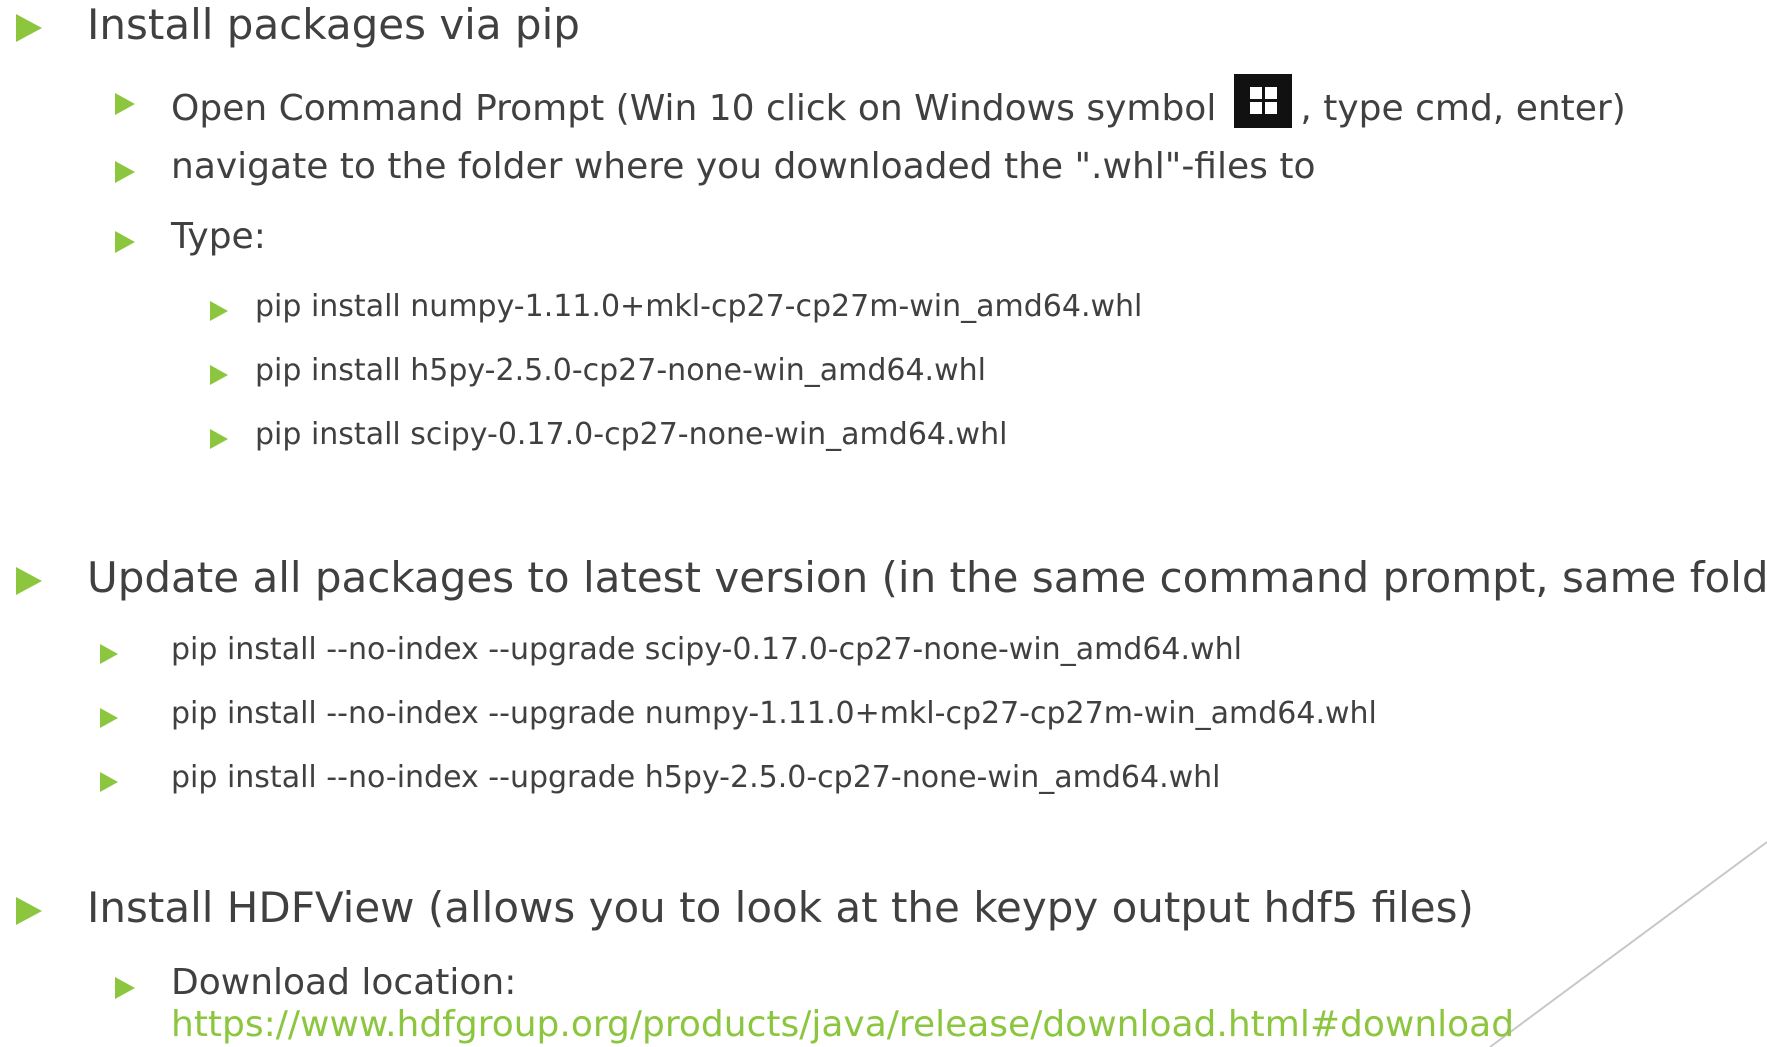 This screenshot has height=1047, width=1767. I want to click on windows-logo-icon, so click(1263, 101).